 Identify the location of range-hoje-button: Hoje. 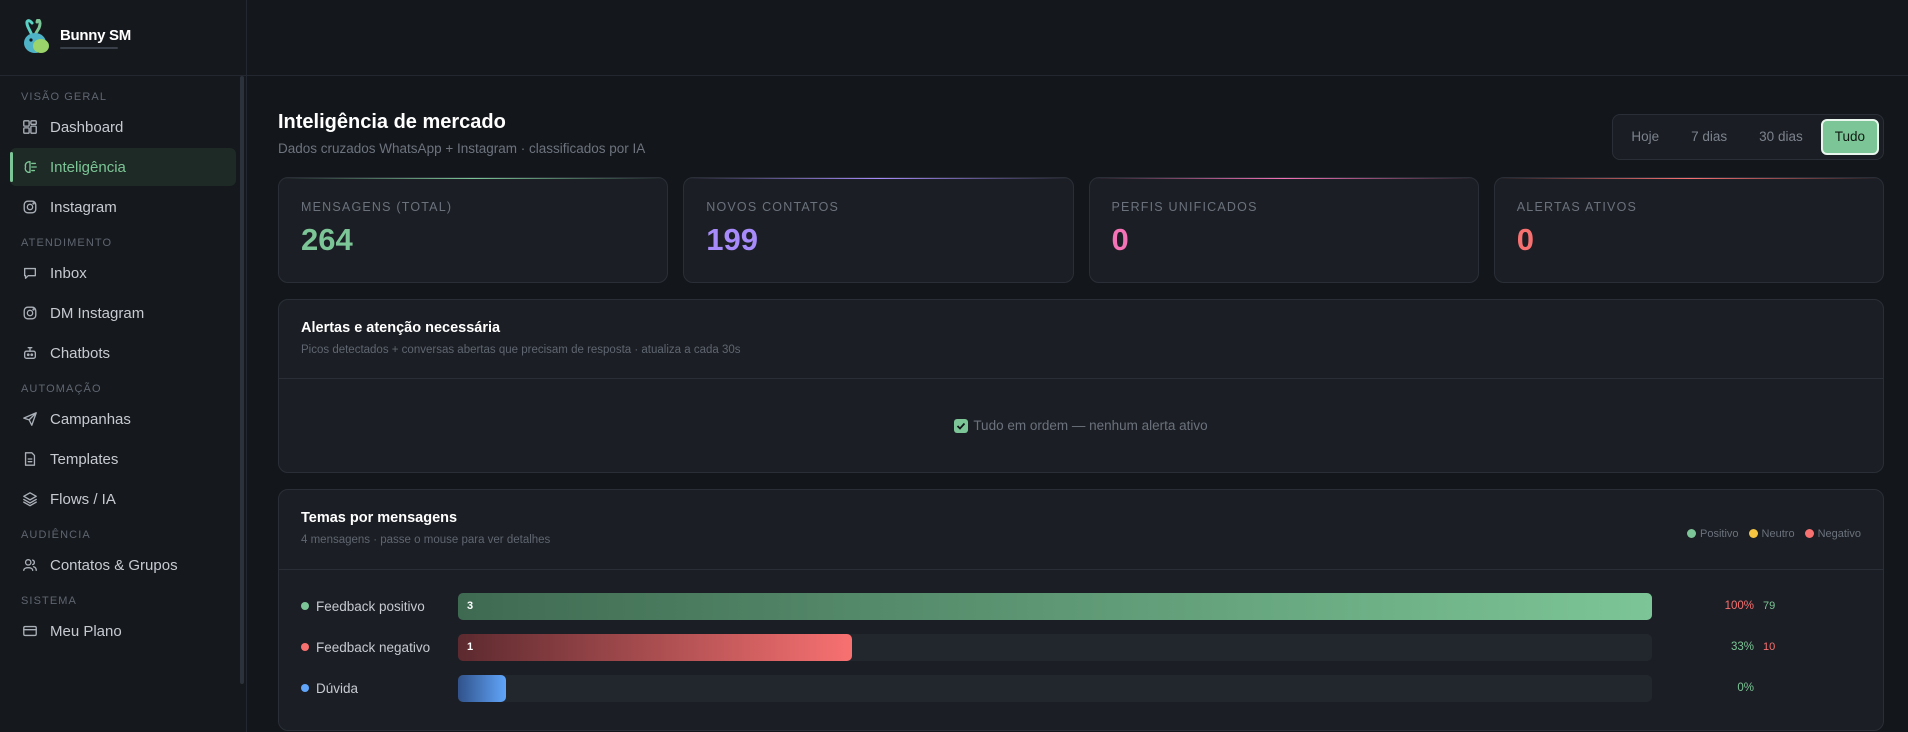
(1645, 137).